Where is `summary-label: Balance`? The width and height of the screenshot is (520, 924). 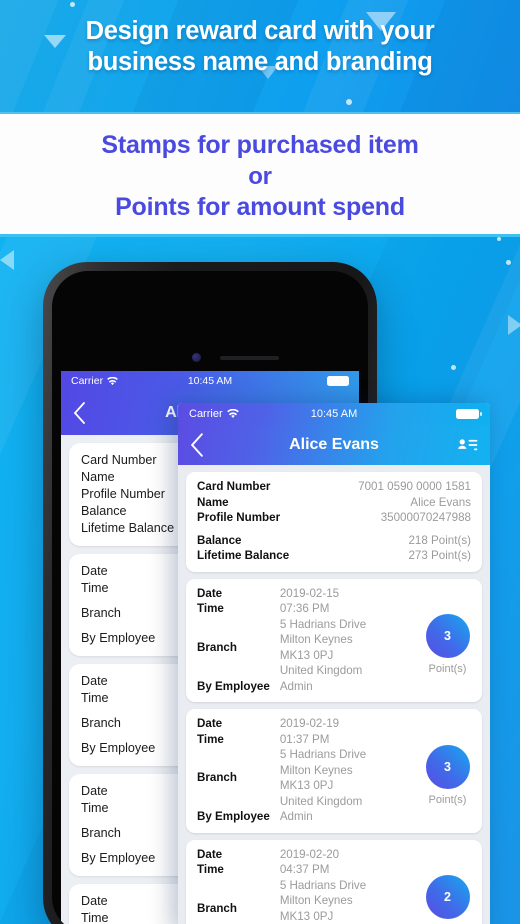 summary-label: Balance is located at coordinates (219, 540).